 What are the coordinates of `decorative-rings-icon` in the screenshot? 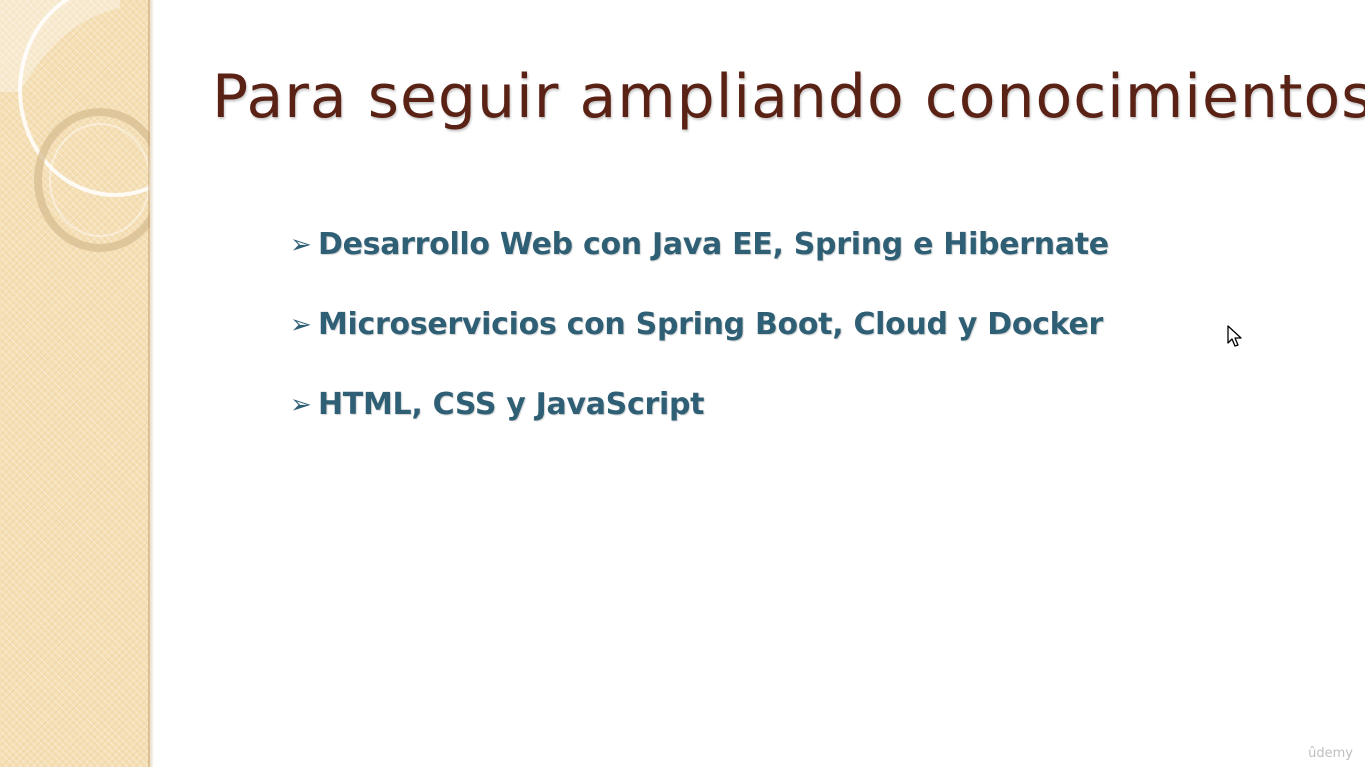 It's located at (75, 126).